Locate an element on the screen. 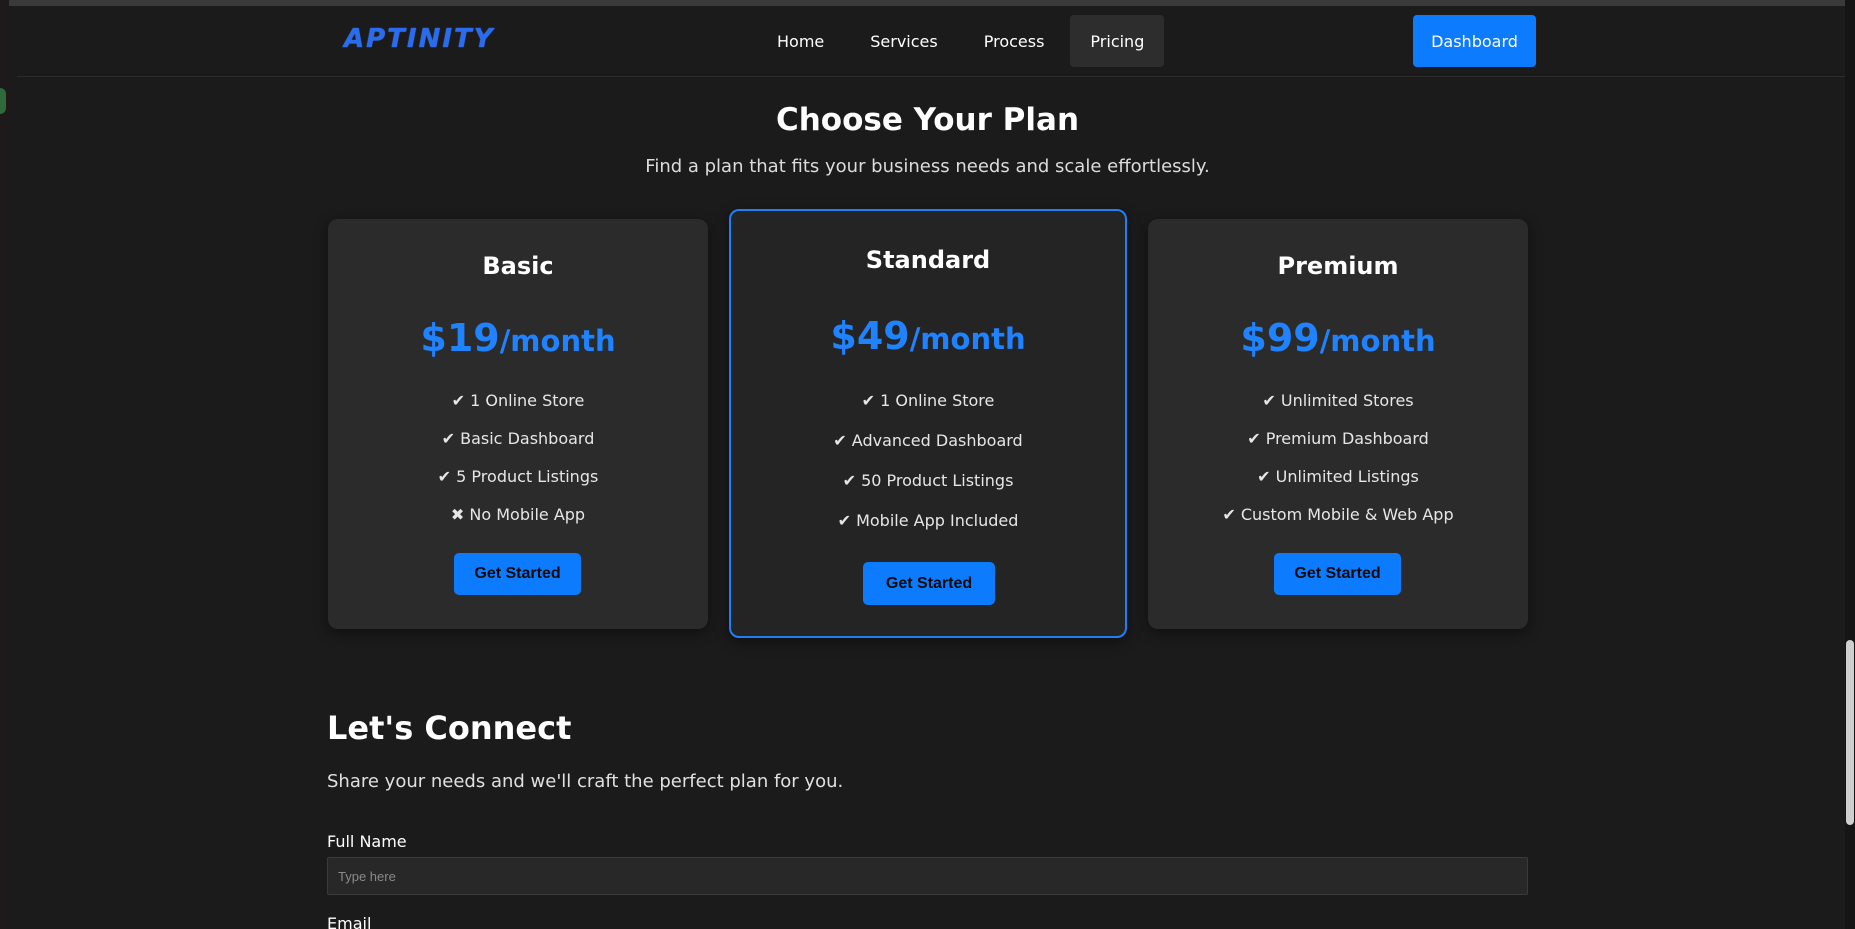 This screenshot has height=929, width=1855. nav-link-services: Services is located at coordinates (903, 41).